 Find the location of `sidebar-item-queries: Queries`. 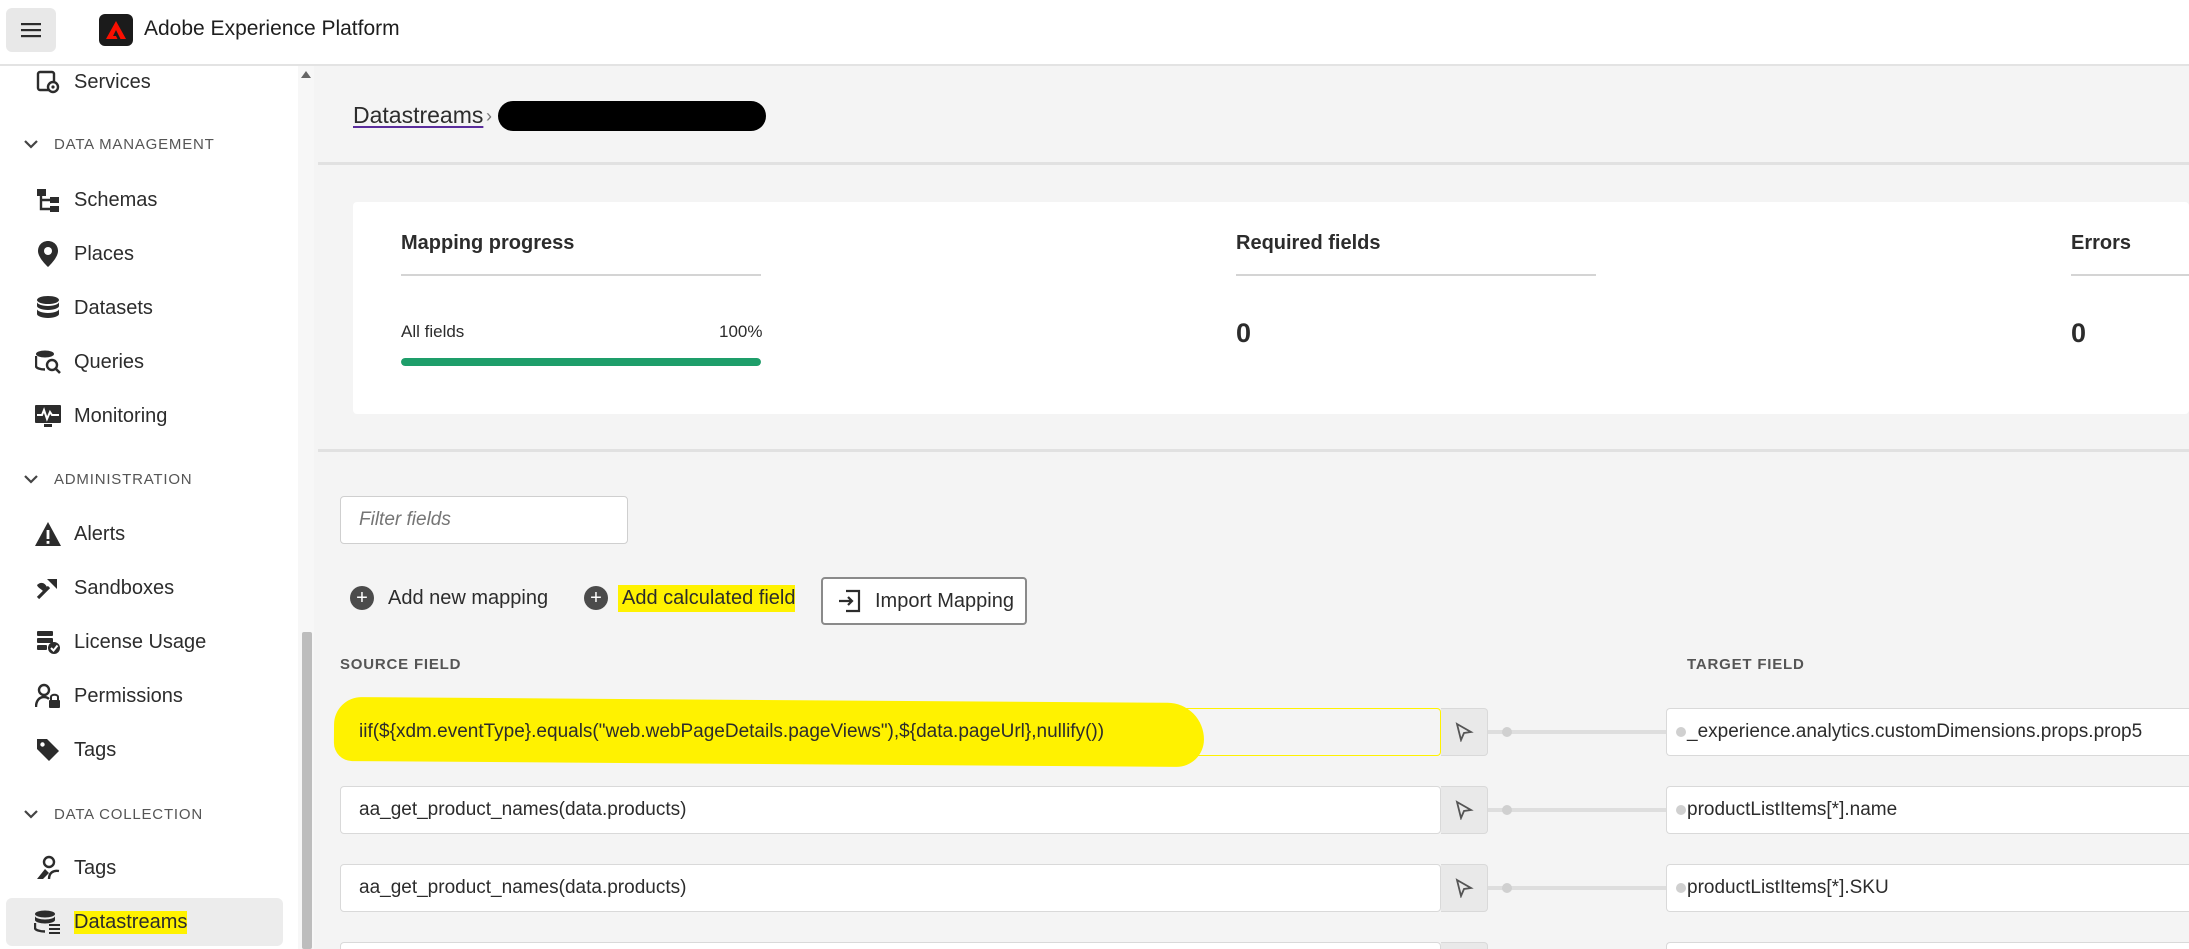

sidebar-item-queries: Queries is located at coordinates (141, 362).